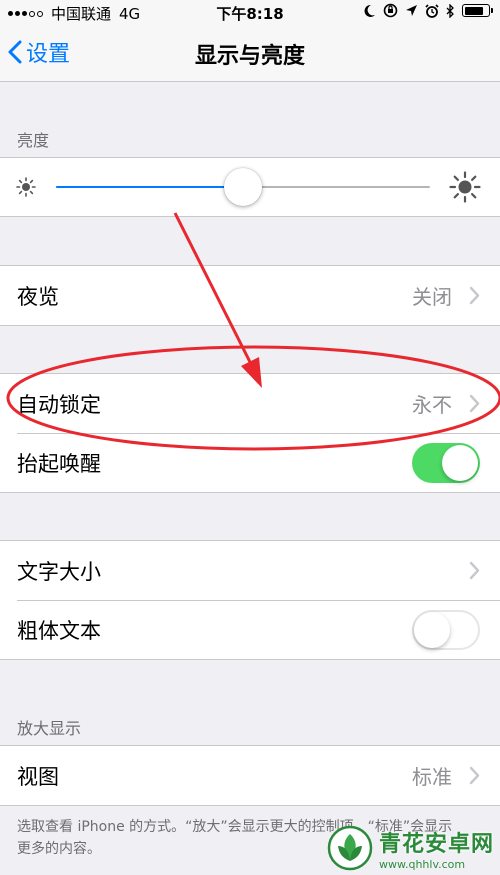 This screenshot has width=500, height=875. I want to click on navigation-bar: 设置 显示与亮度, so click(250, 53).